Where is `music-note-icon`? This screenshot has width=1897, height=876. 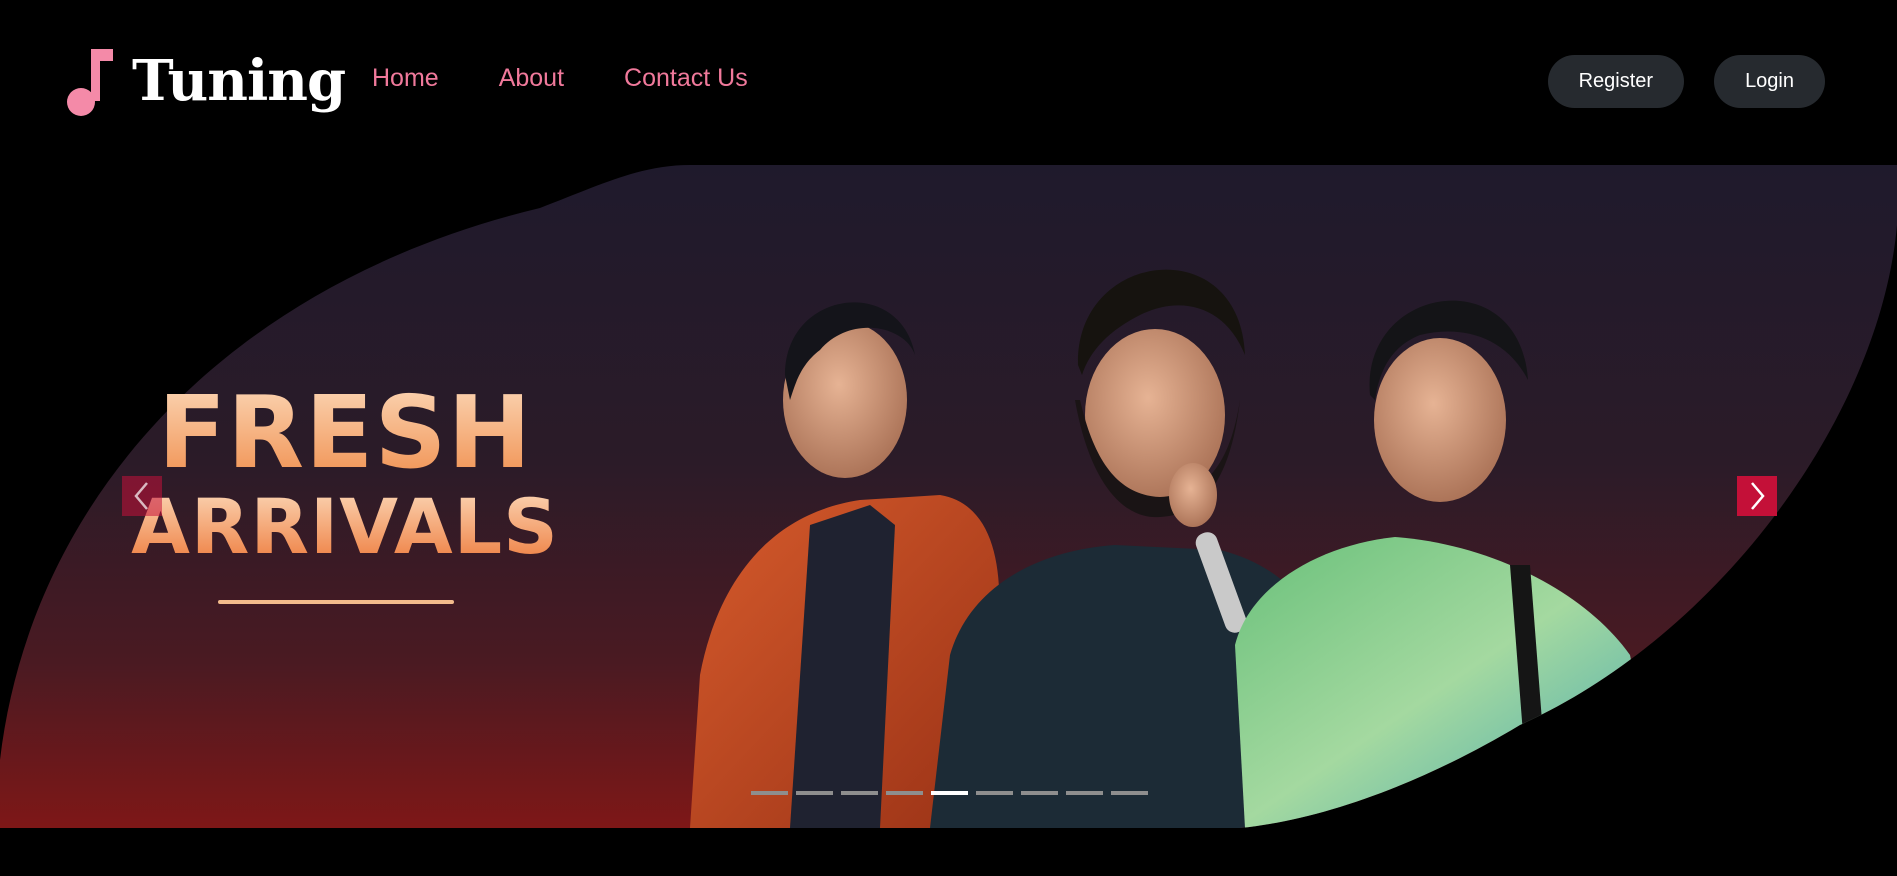 music-note-icon is located at coordinates (90, 82).